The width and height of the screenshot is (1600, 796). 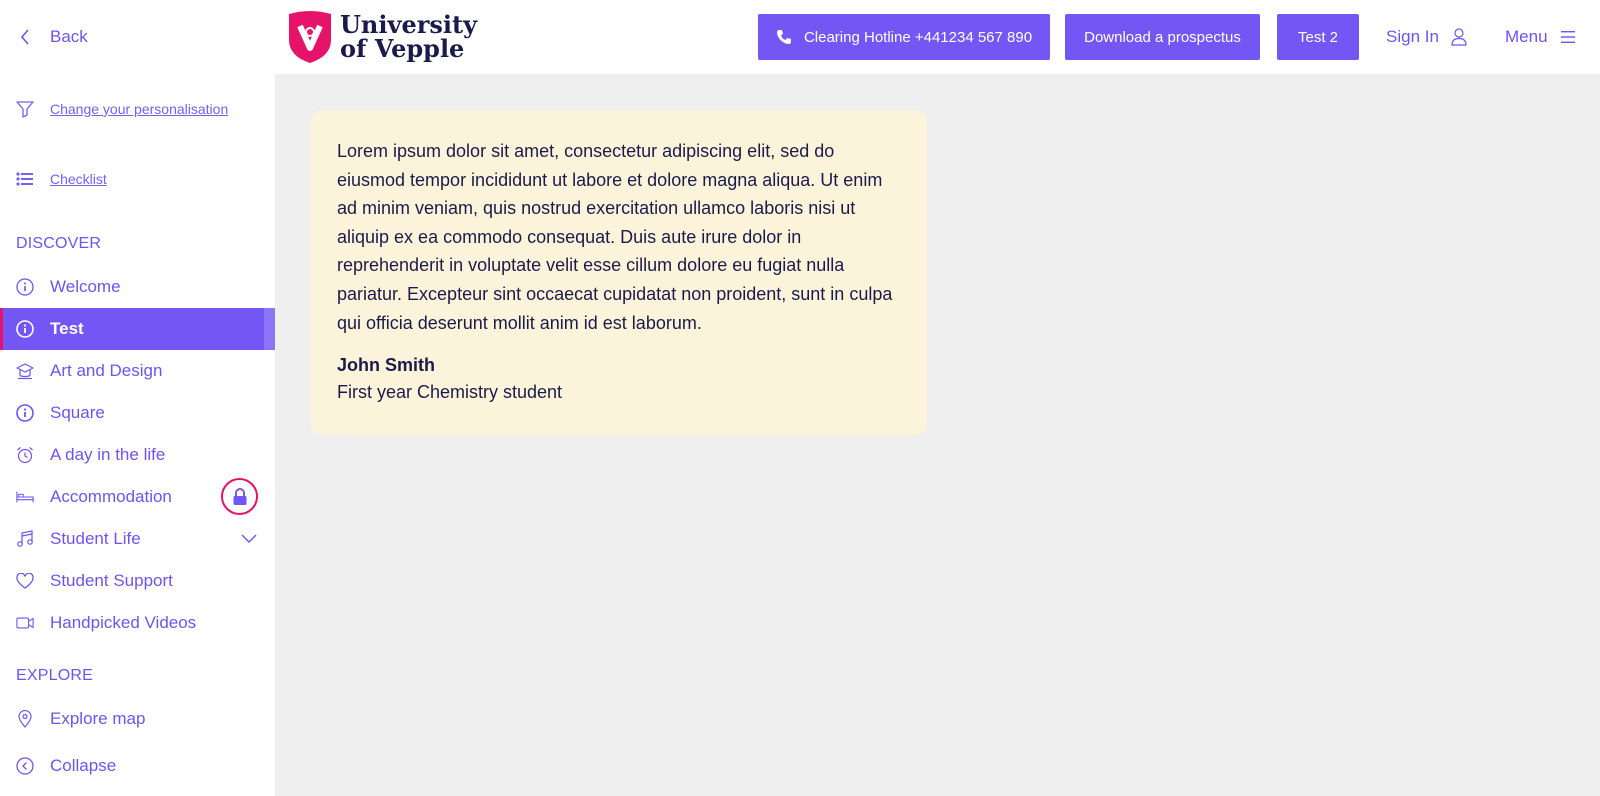 What do you see at coordinates (123, 622) in the screenshot?
I see `nav-item-label: Handpicked Videos` at bounding box center [123, 622].